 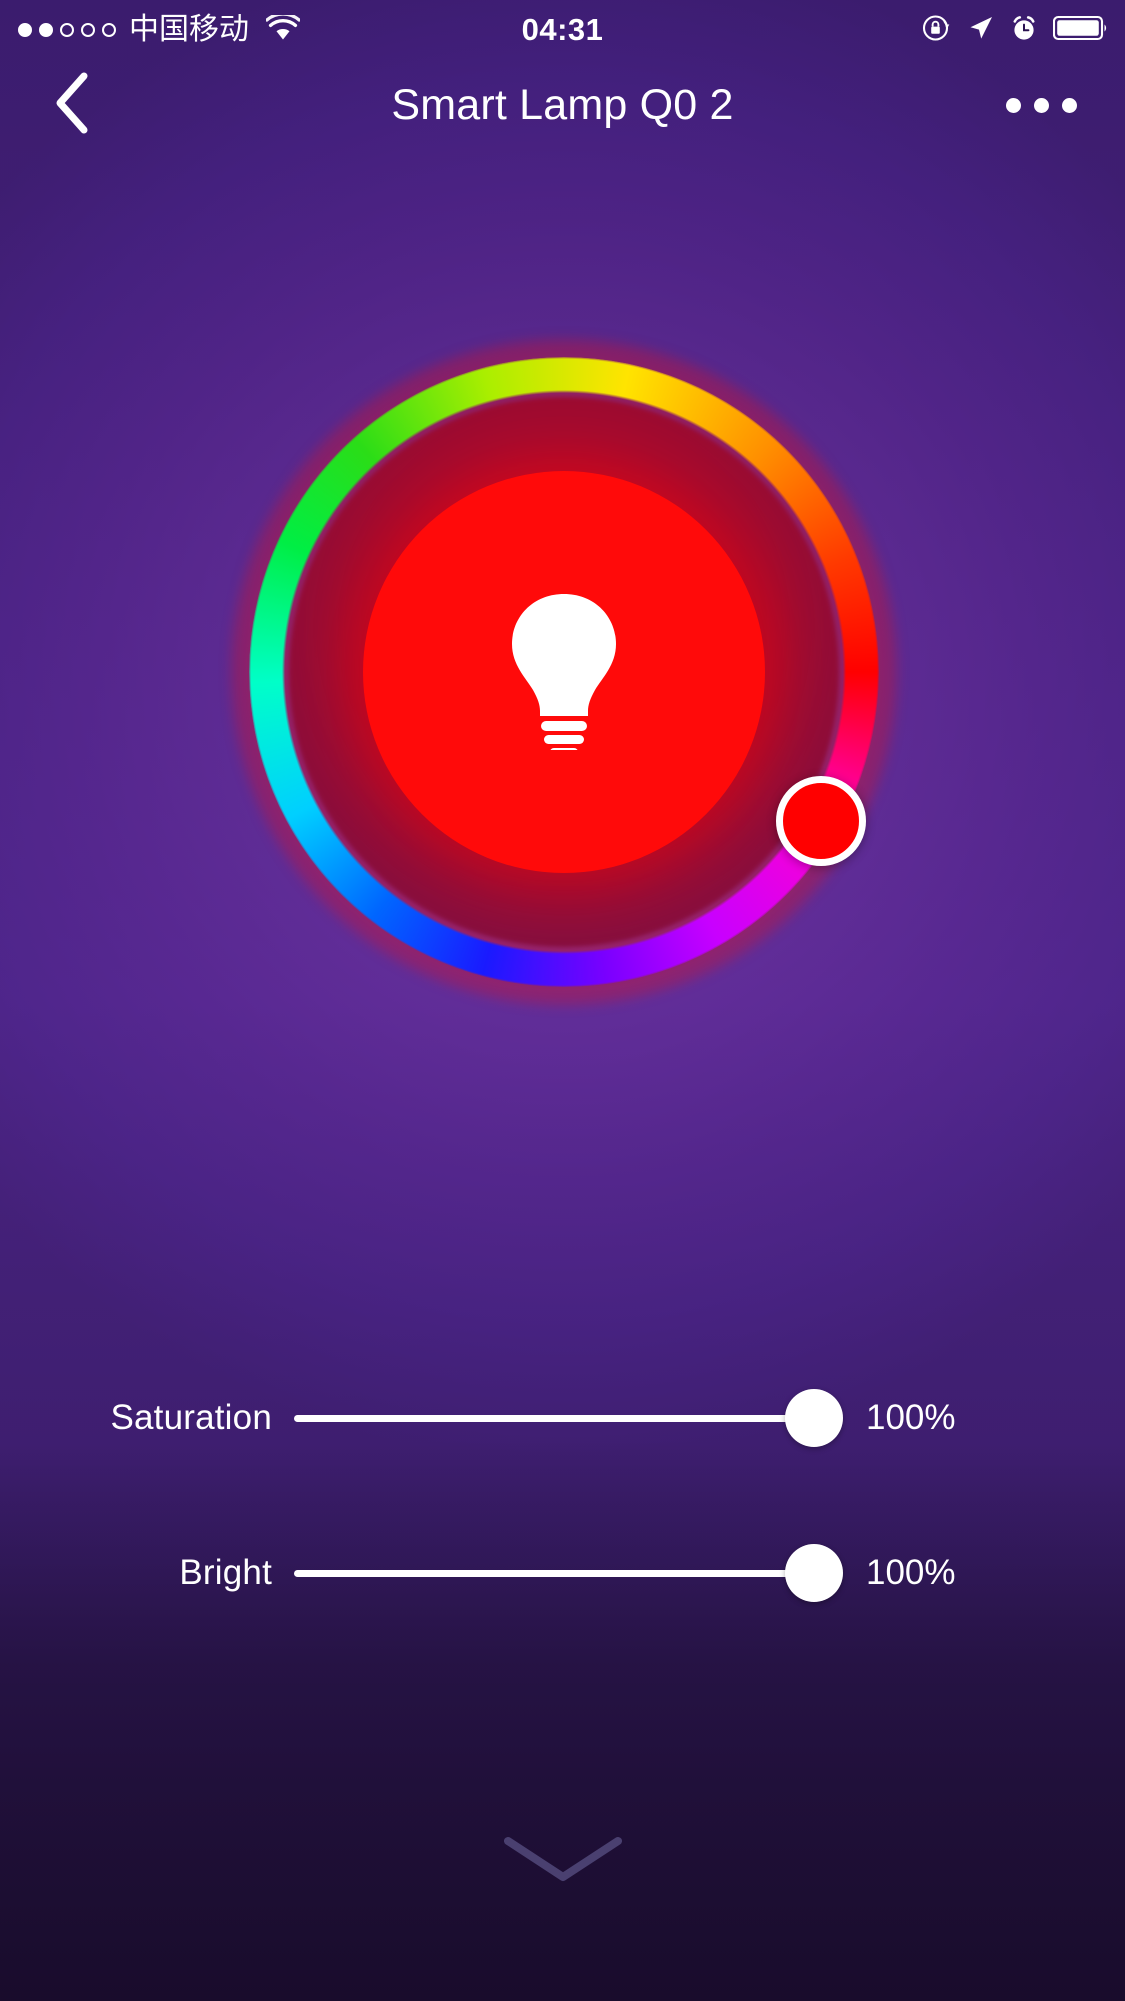 What do you see at coordinates (554, 1573) in the screenshot?
I see `bright-slider-track` at bounding box center [554, 1573].